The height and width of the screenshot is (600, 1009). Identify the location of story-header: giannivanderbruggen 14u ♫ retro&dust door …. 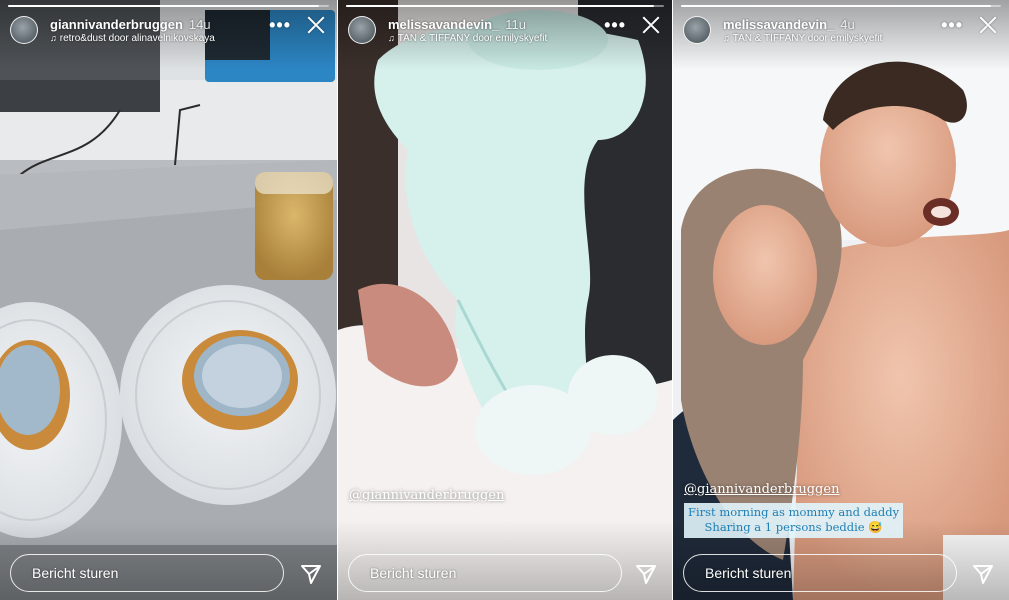
(168, 31).